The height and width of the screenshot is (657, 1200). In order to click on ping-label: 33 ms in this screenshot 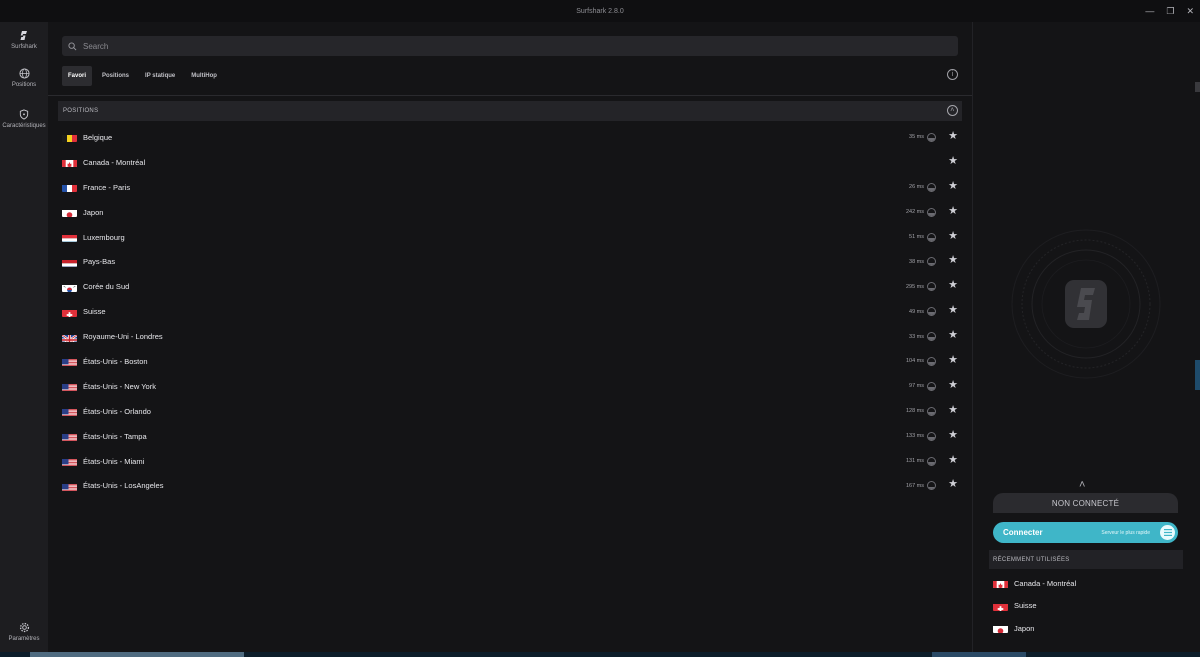, I will do `click(916, 336)`.